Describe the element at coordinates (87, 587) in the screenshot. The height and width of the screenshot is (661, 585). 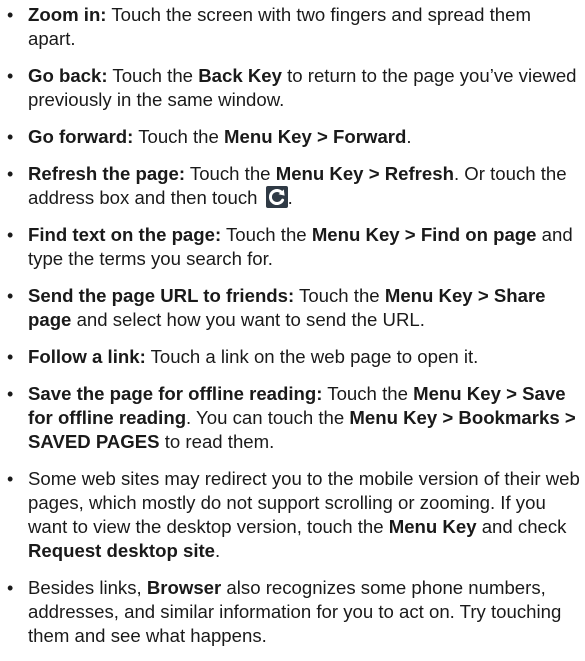
I see `item-text: Besides links,` at that location.